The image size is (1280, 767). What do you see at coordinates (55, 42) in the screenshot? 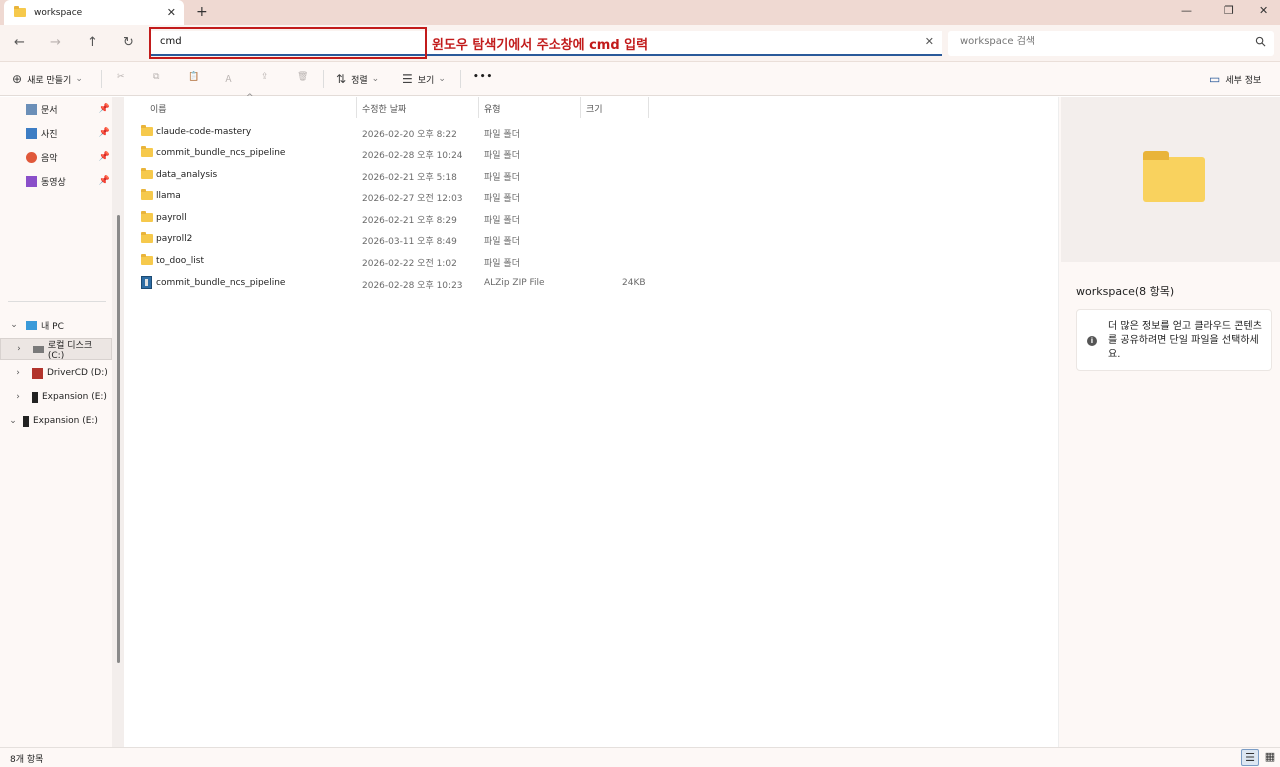
I see `forward-button: →` at bounding box center [55, 42].